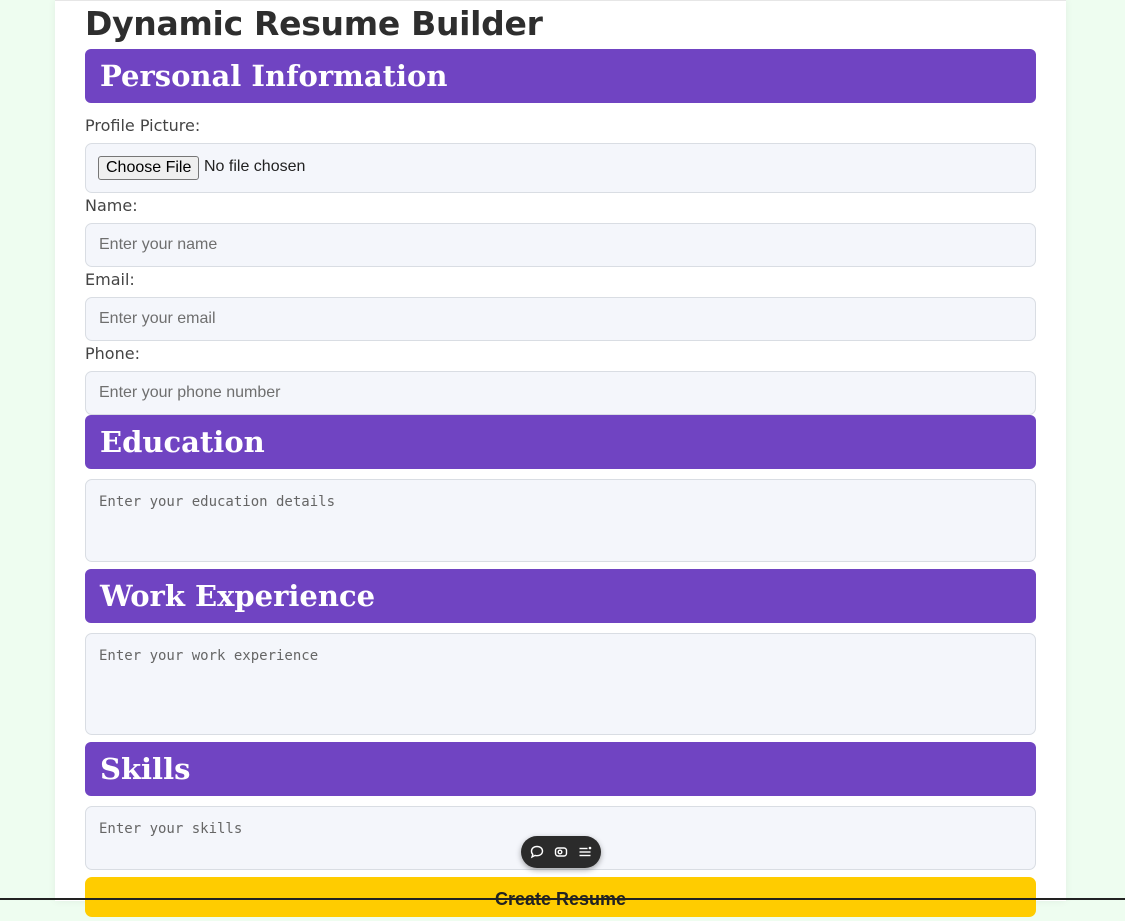  I want to click on section-heading: Personal Information, so click(274, 76).